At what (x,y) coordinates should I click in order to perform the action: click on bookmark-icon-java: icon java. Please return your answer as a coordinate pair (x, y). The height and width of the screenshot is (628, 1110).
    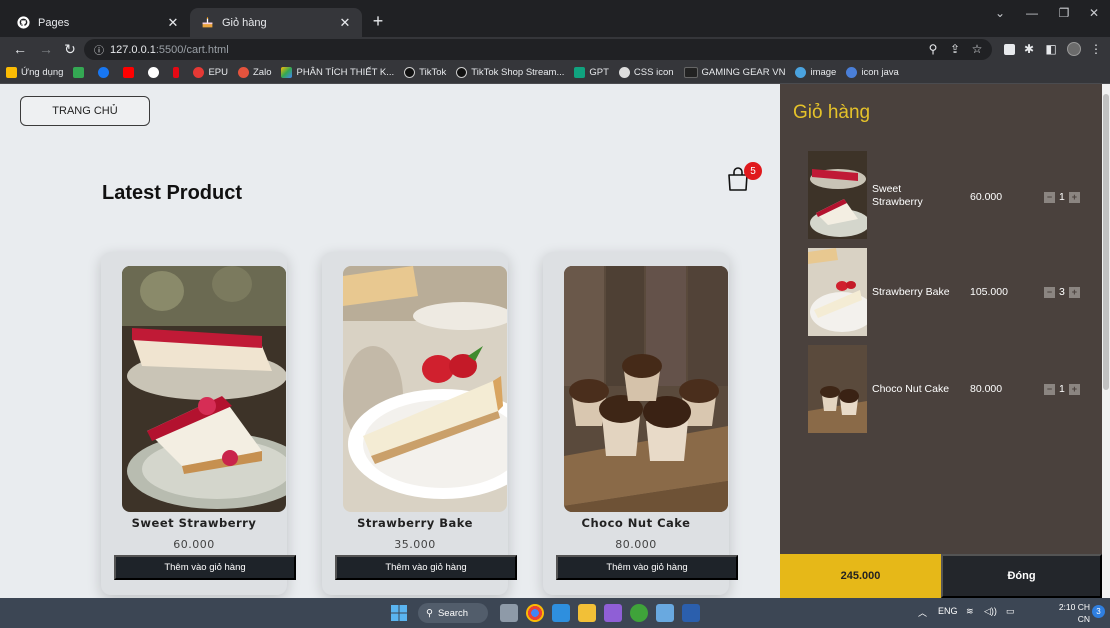
    Looking at the image, I should click on (872, 72).